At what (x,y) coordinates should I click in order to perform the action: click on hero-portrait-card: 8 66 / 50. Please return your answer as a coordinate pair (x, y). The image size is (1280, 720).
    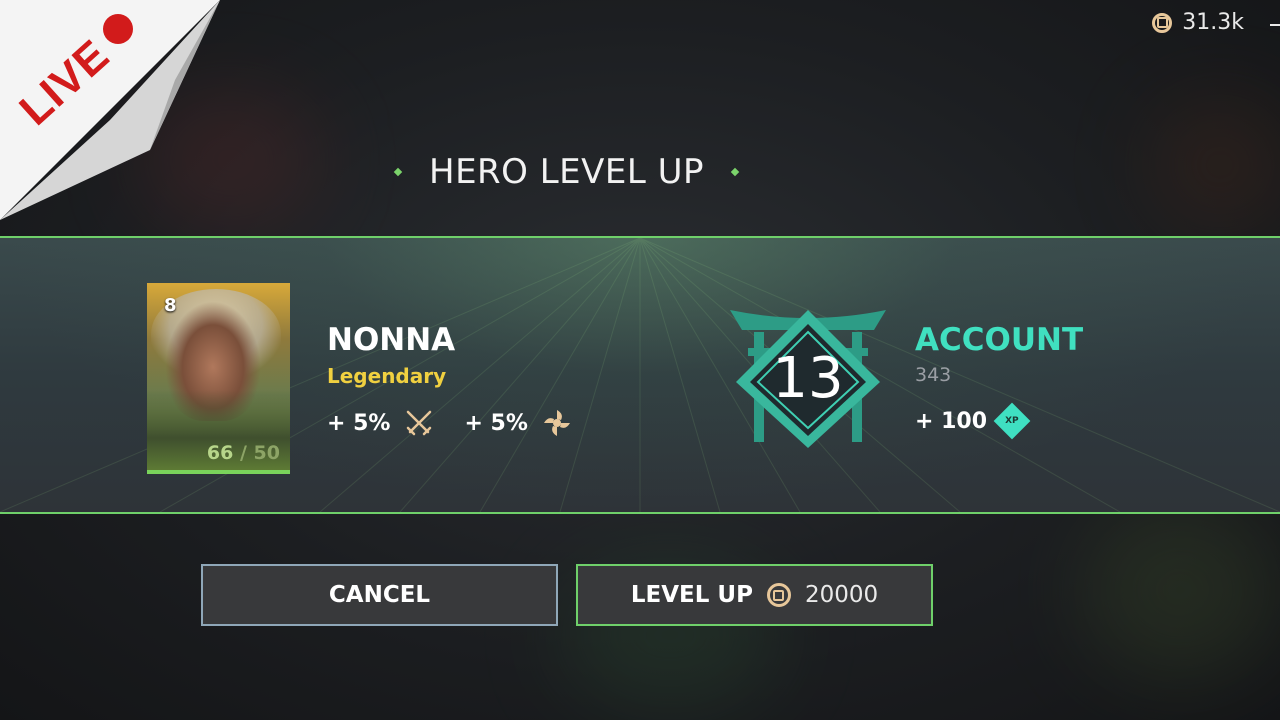
    Looking at the image, I should click on (218, 378).